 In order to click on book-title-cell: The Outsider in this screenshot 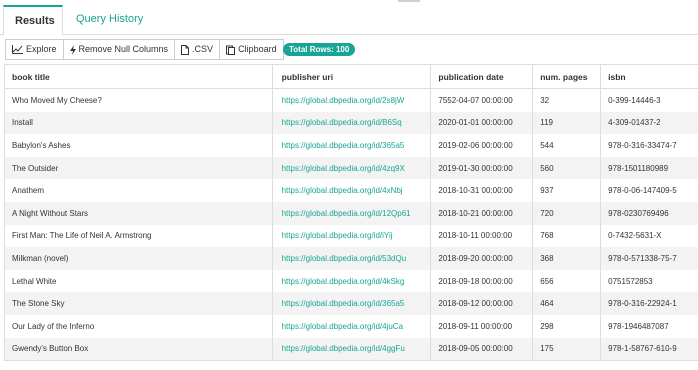, I will do `click(139, 168)`.